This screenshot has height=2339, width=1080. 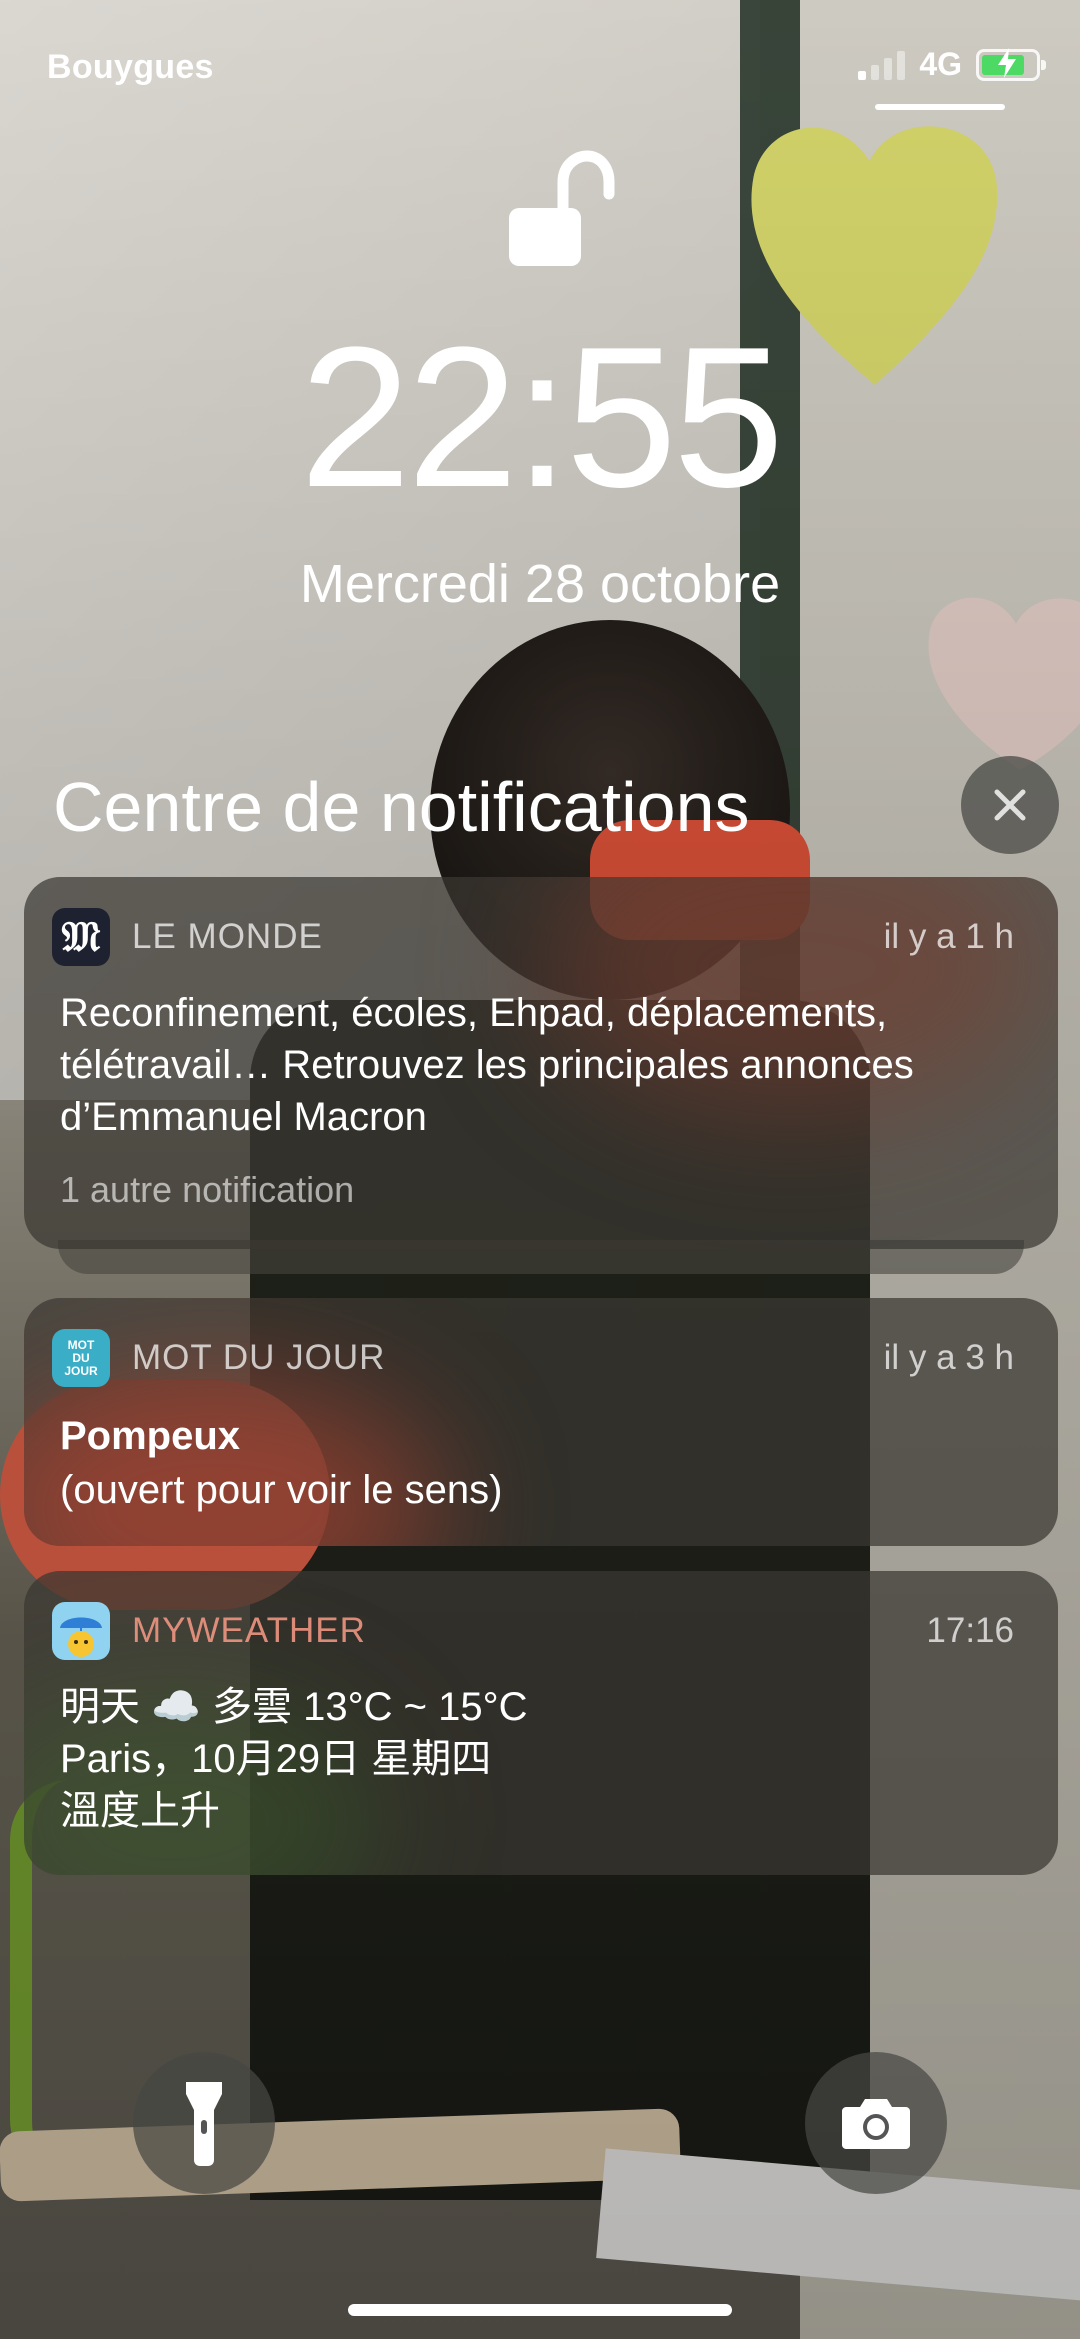 What do you see at coordinates (150, 1436) in the screenshot?
I see `notification-title: Pompeux` at bounding box center [150, 1436].